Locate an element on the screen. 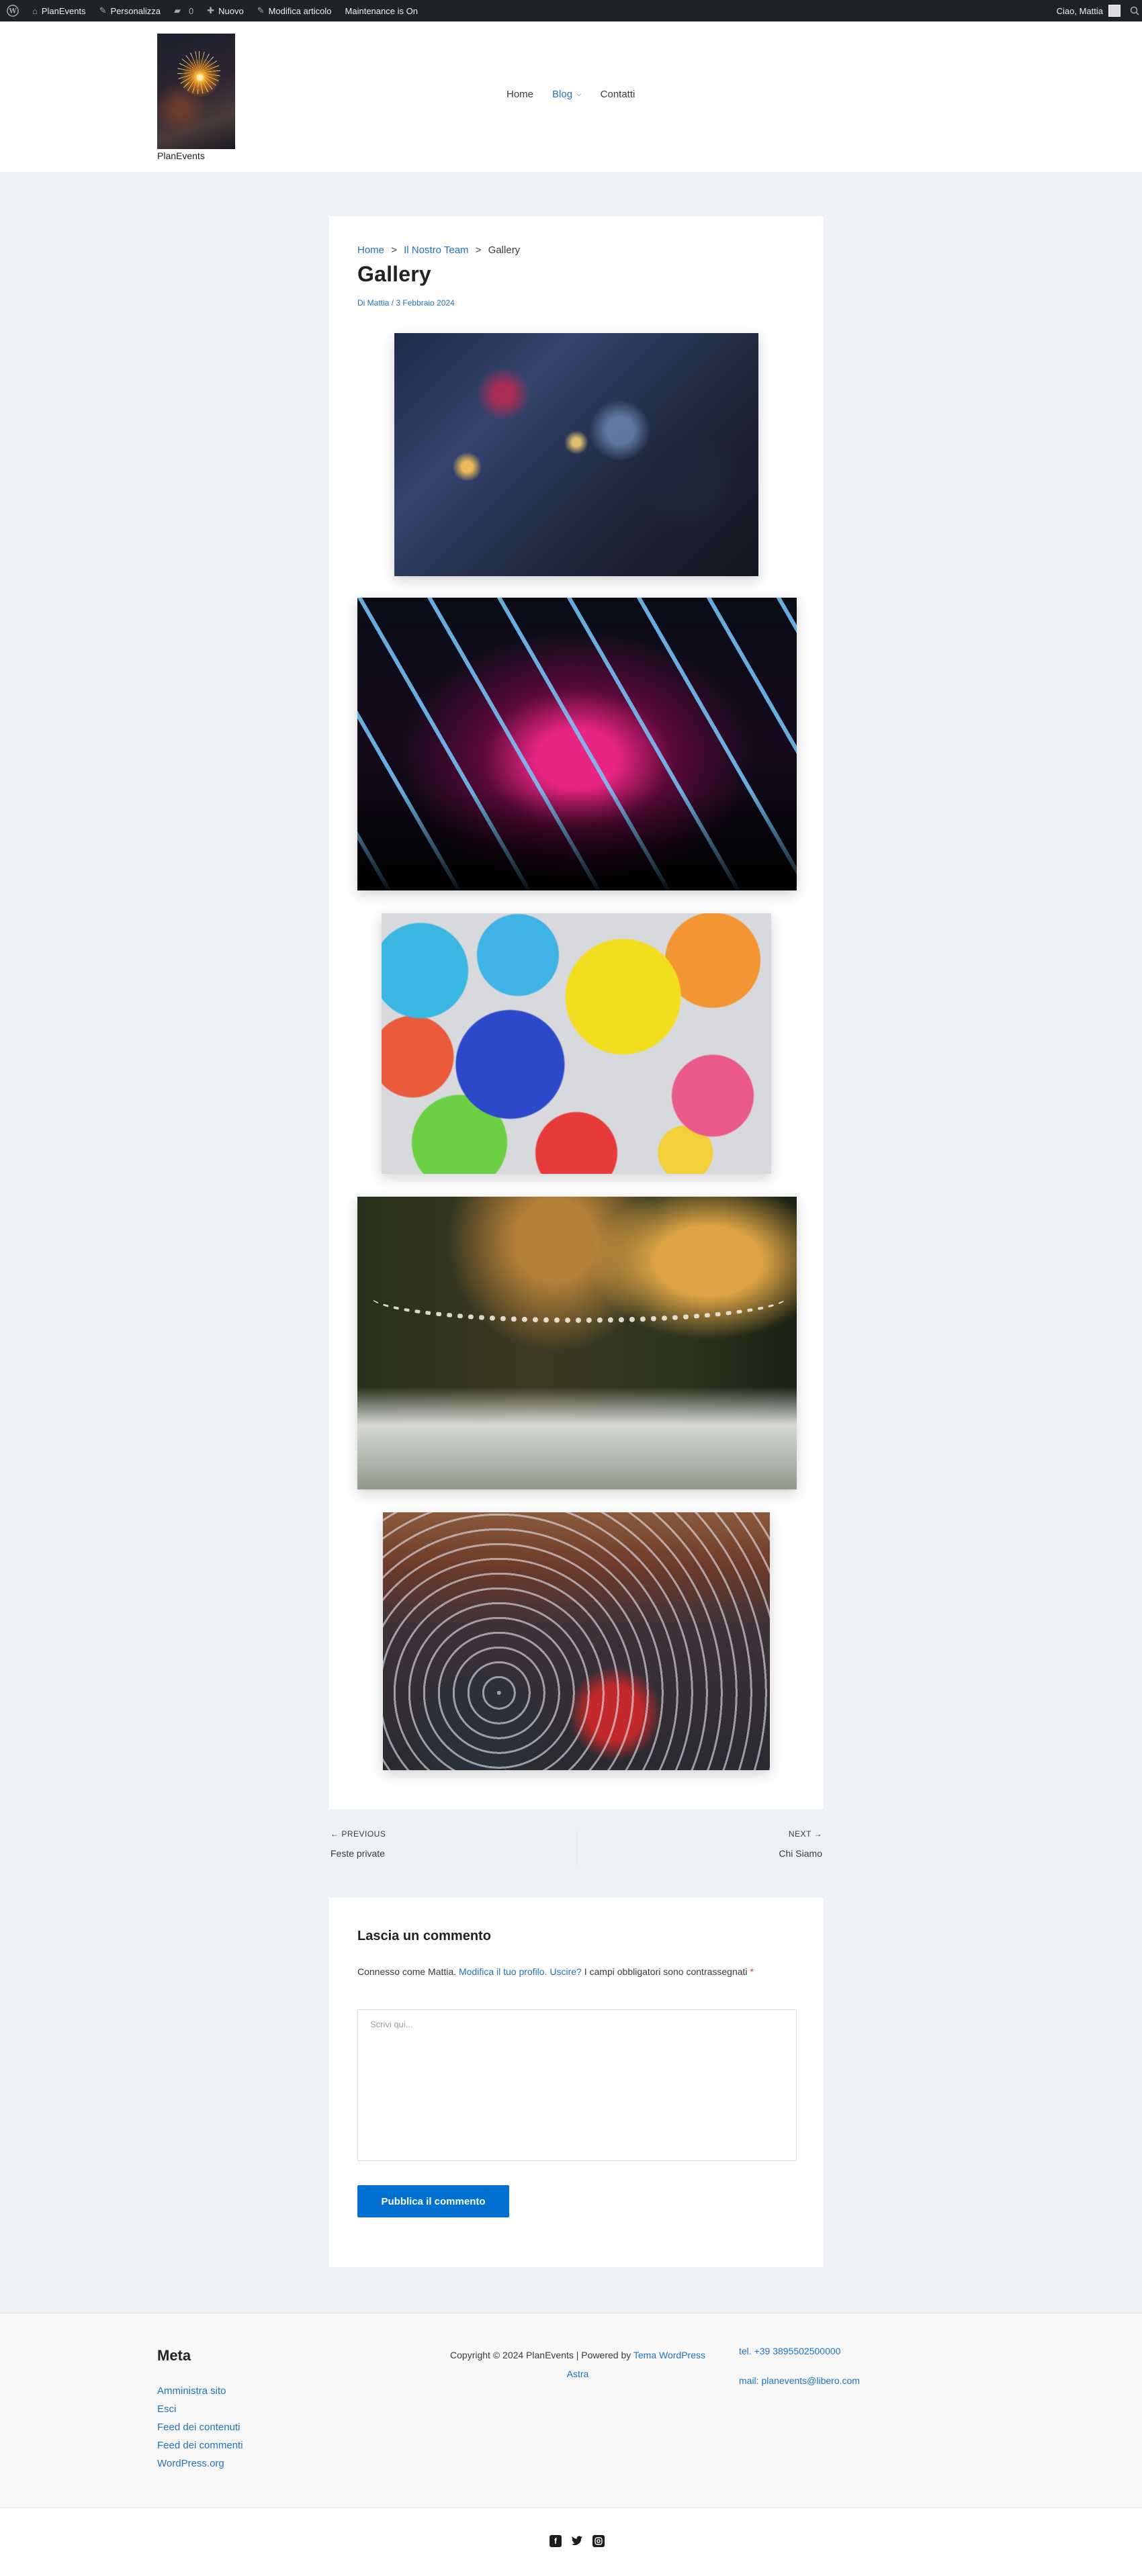  submit-comment-button: Pubblica il commento is located at coordinates (433, 2201).